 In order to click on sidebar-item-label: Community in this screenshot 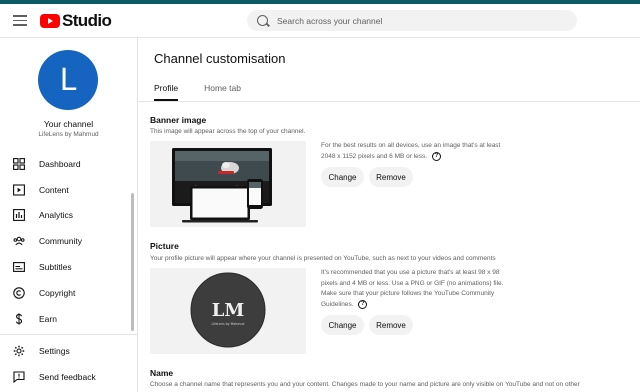, I will do `click(60, 241)`.